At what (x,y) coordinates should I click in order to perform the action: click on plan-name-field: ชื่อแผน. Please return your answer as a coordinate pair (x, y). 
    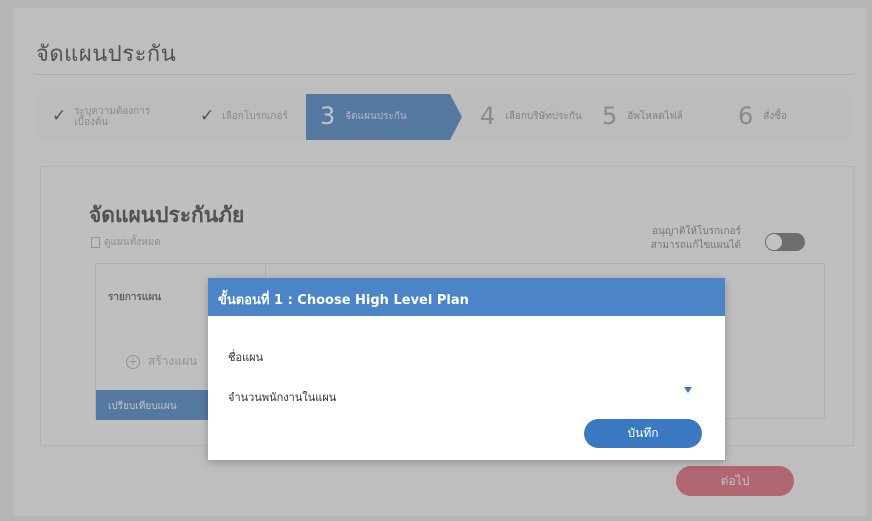
    Looking at the image, I should click on (245, 357).